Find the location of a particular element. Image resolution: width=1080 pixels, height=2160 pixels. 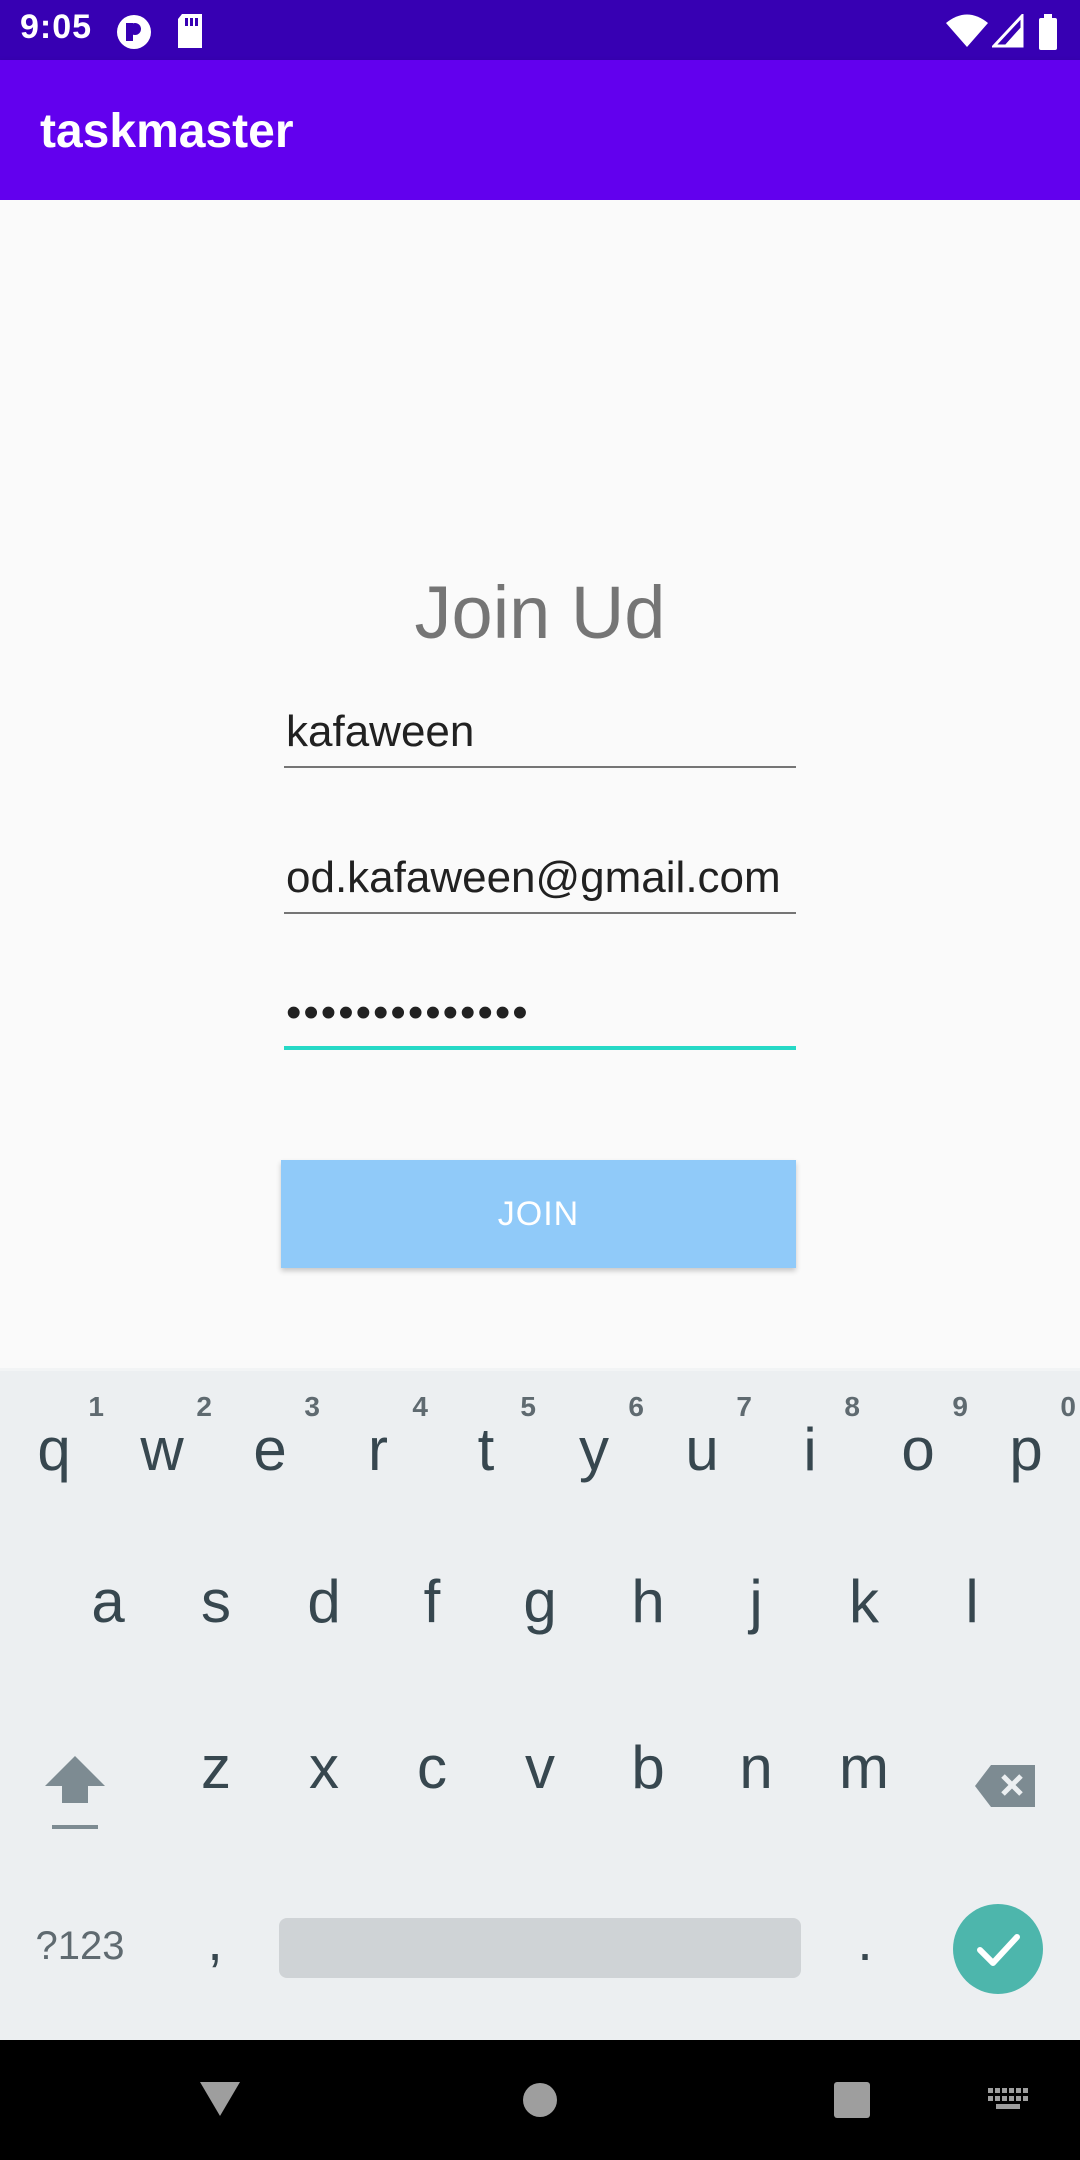

key-hint: 1 is located at coordinates (96, 1406).